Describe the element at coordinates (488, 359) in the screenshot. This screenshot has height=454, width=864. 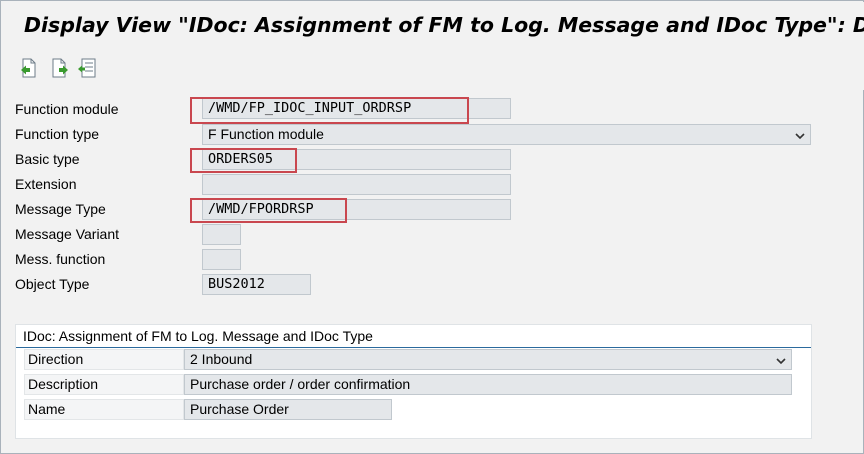
I see `direction-dropdown: 2 Inbound` at that location.